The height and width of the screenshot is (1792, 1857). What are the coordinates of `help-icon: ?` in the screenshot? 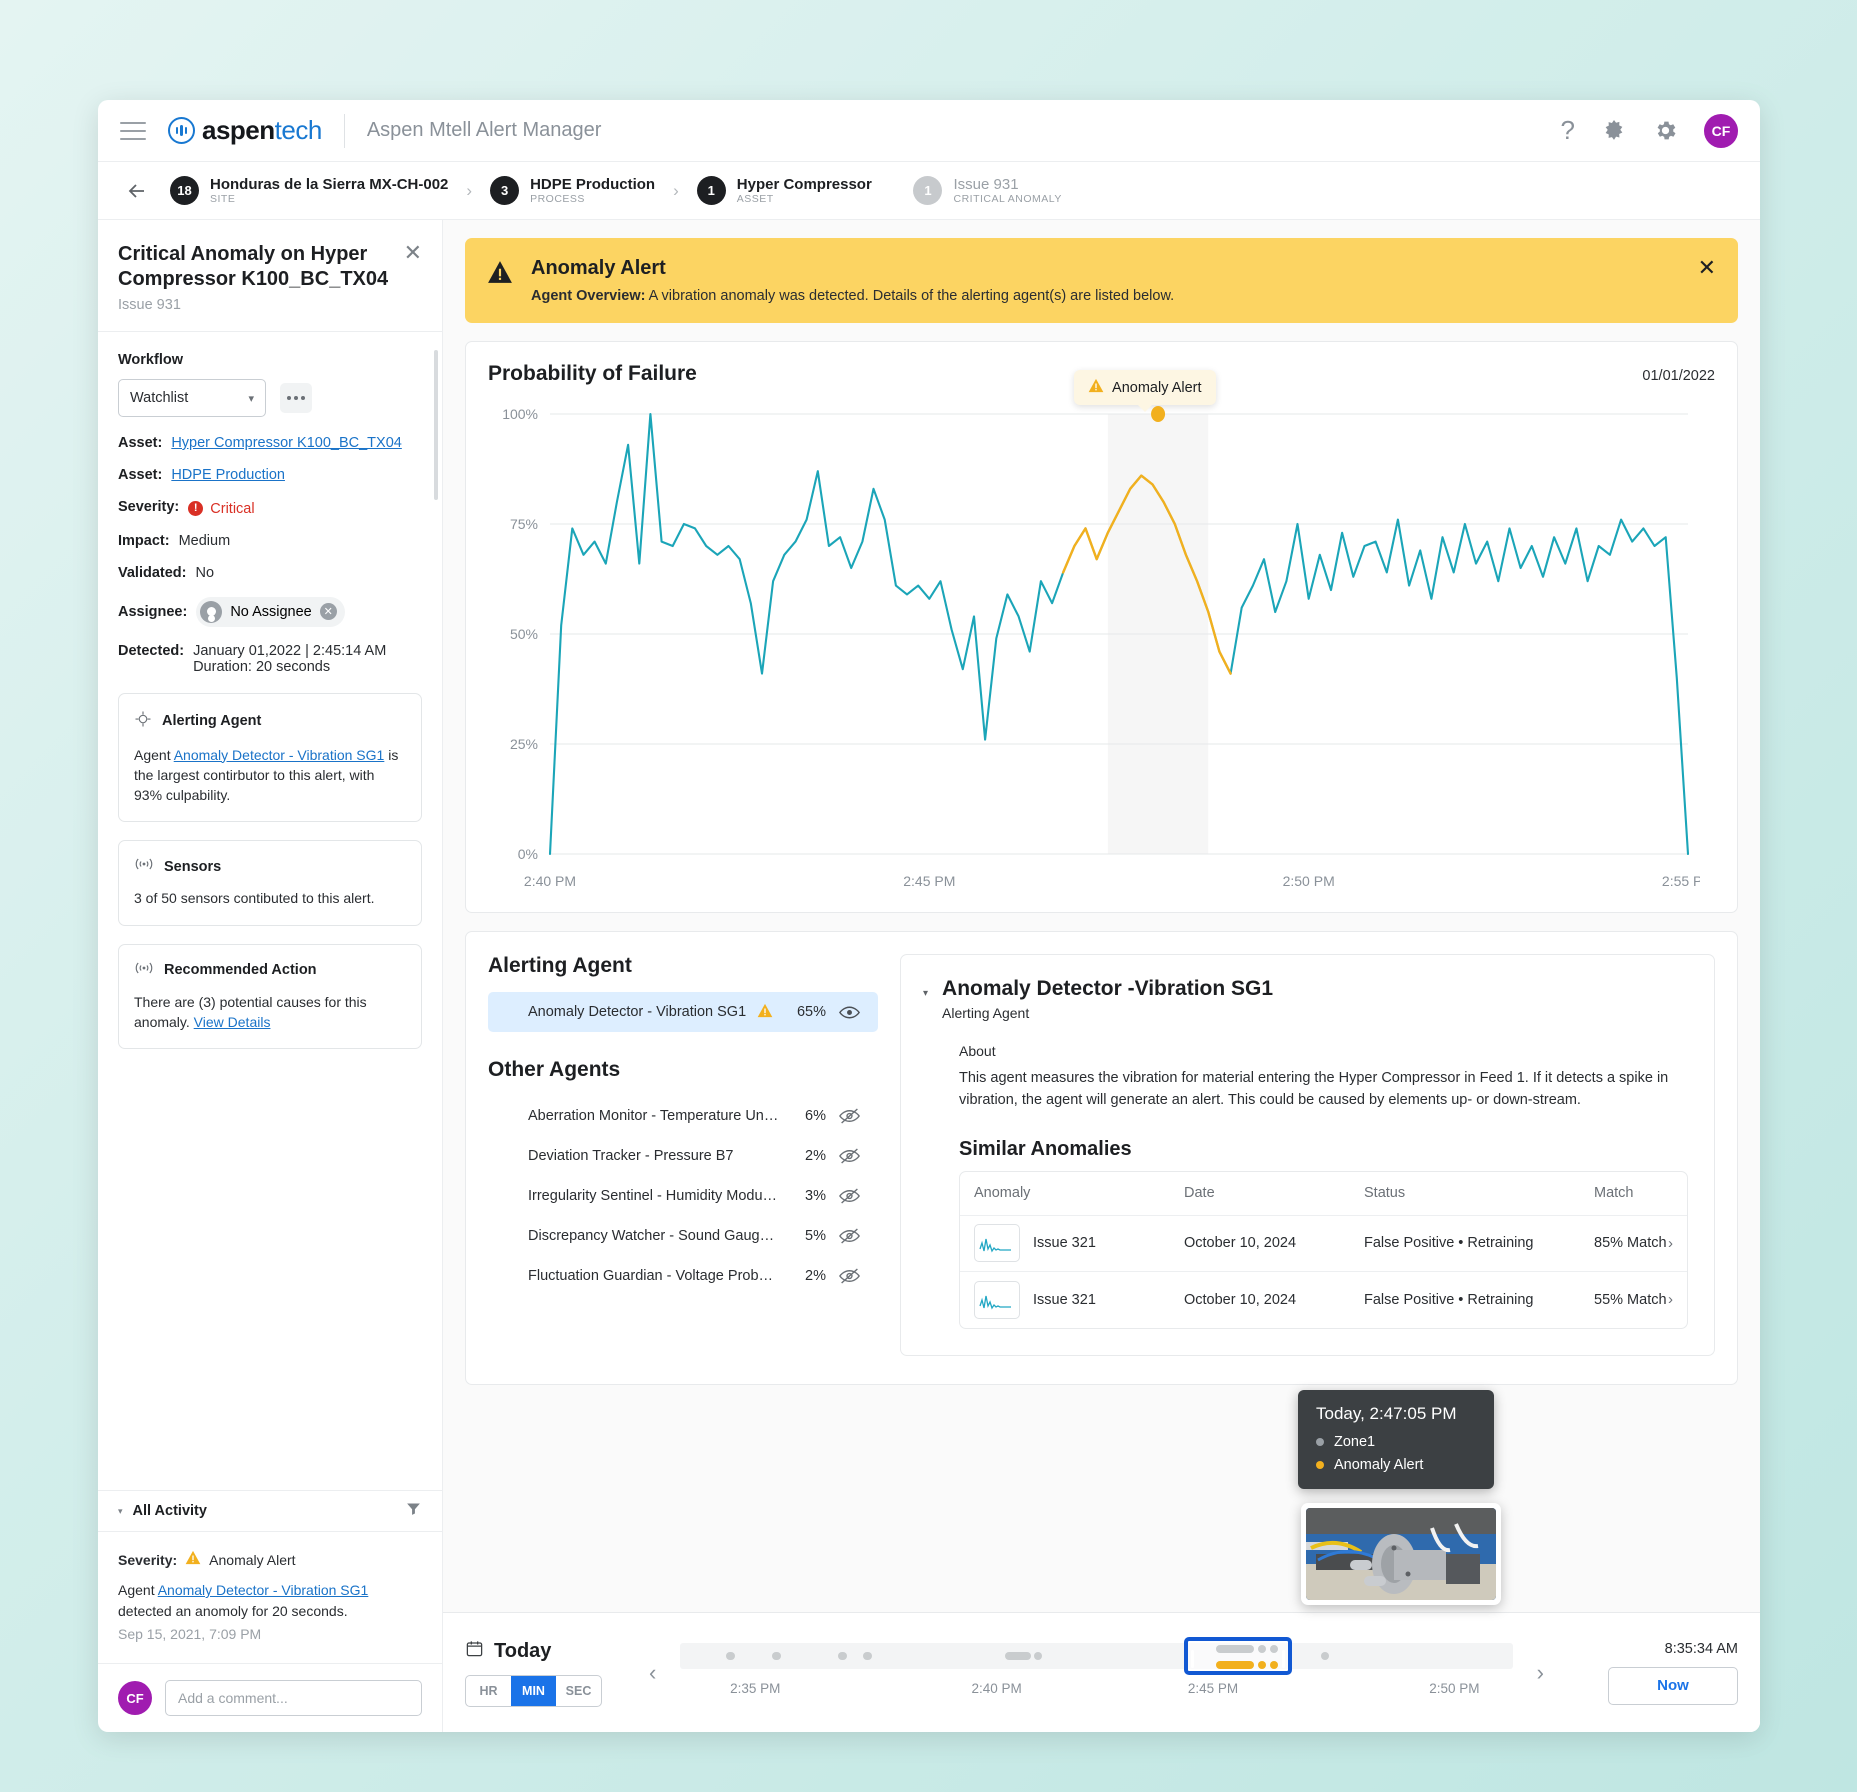 It's located at (1568, 130).